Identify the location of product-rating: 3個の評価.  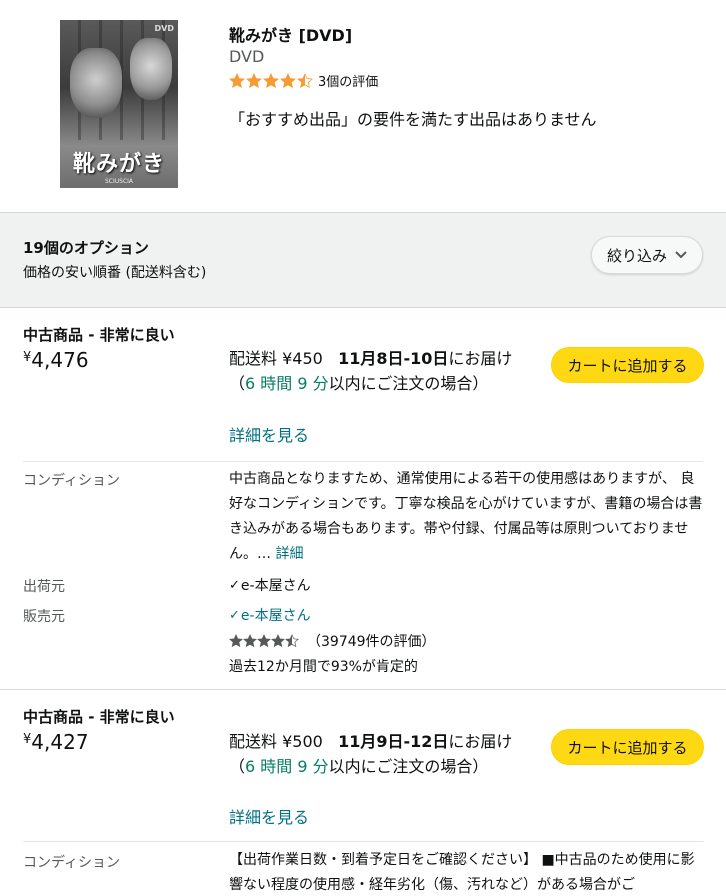
(303, 80).